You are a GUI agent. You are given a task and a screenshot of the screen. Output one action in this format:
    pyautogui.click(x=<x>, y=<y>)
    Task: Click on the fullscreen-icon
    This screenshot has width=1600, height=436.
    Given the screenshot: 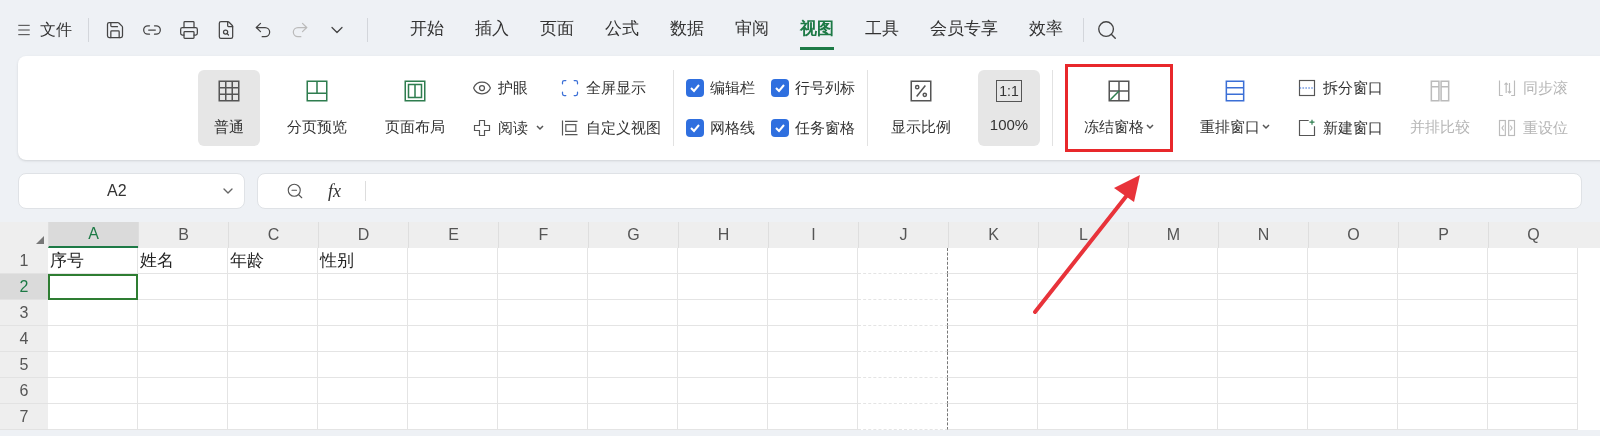 What is the action you would take?
    pyautogui.click(x=570, y=88)
    